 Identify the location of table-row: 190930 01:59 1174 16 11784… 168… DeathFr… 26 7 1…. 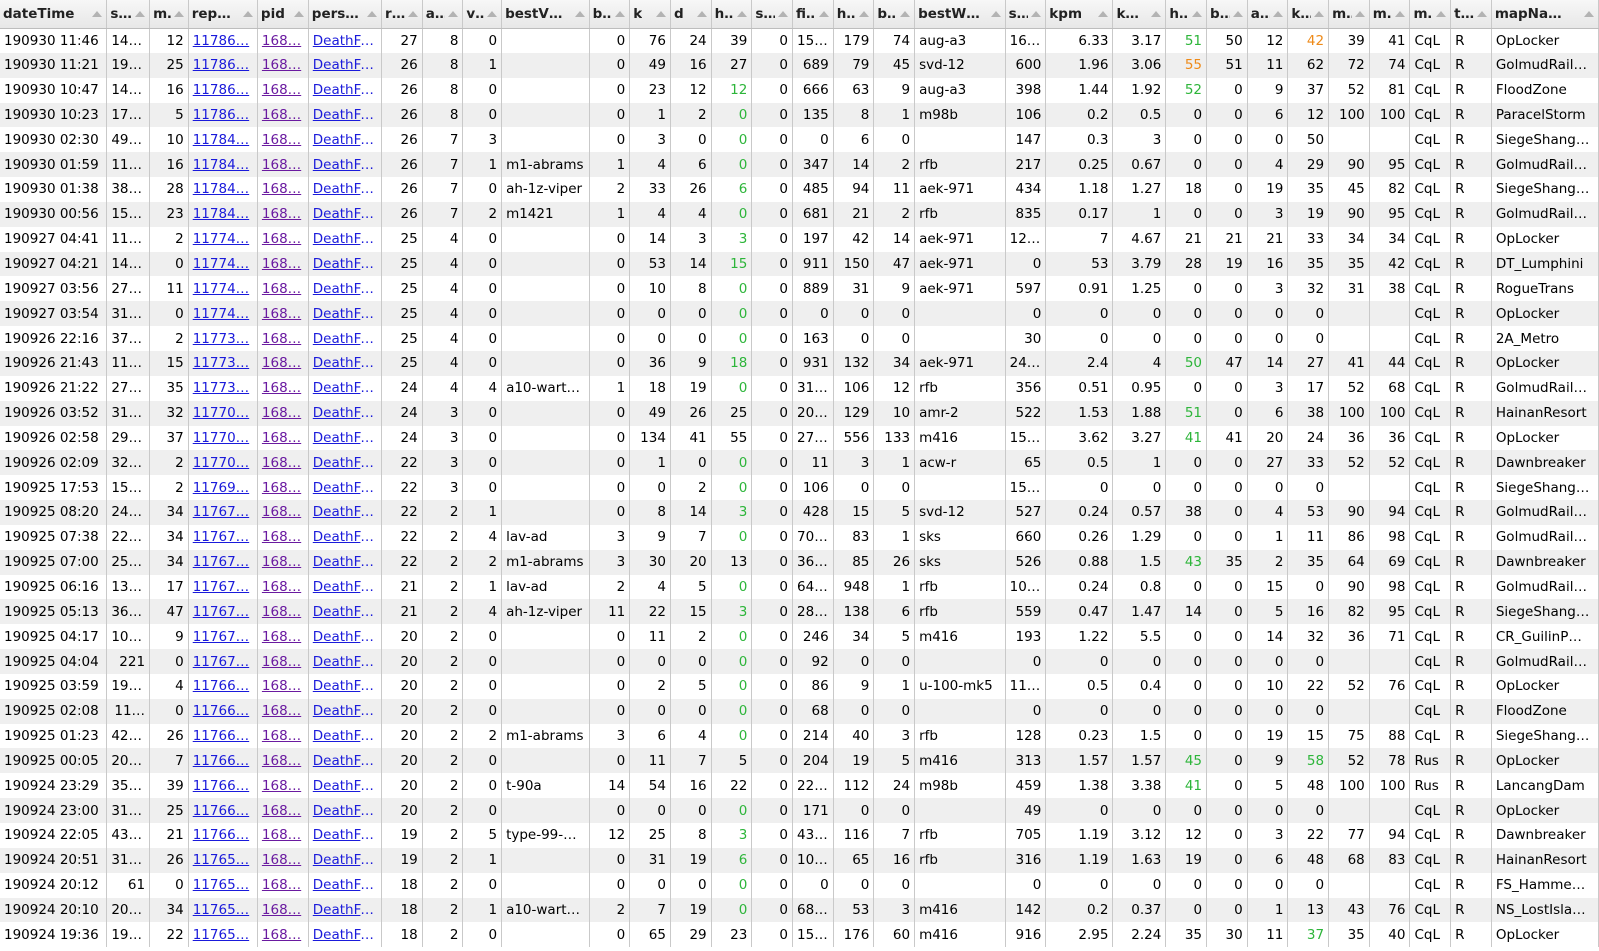
(799, 165).